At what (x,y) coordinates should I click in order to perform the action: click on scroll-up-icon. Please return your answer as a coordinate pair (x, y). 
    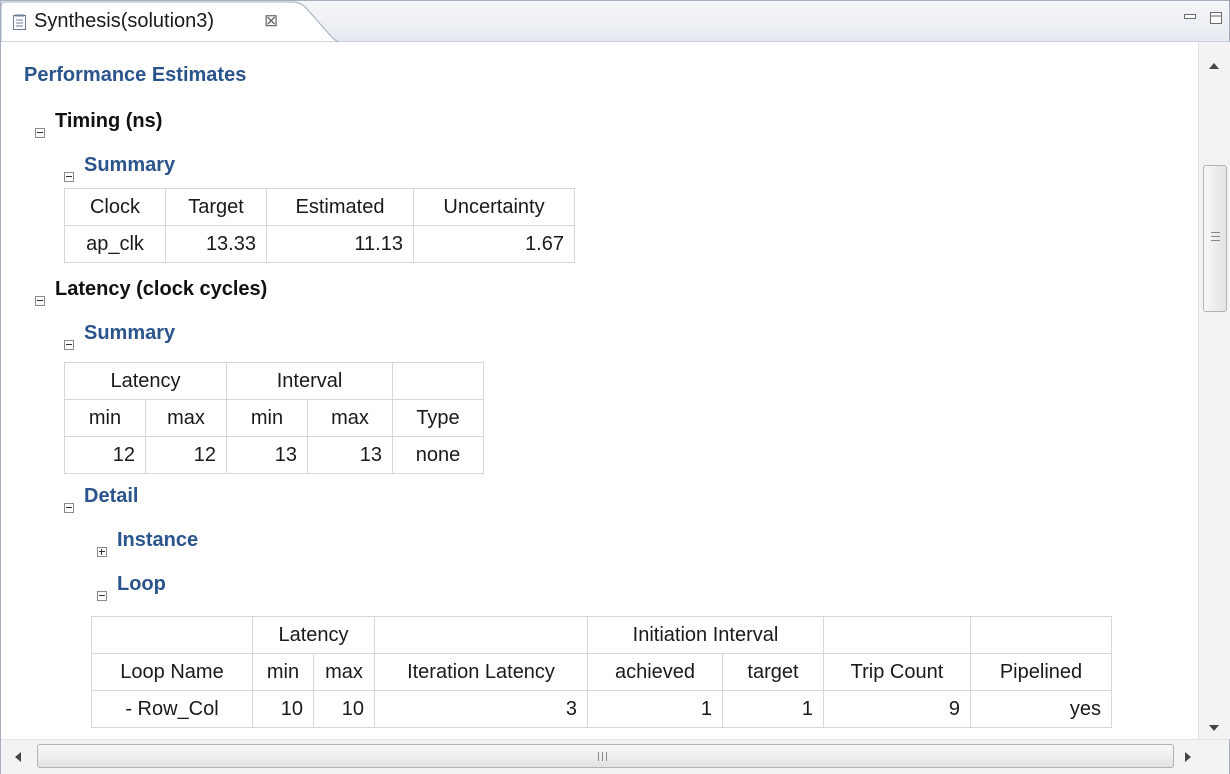
    Looking at the image, I should click on (1214, 66).